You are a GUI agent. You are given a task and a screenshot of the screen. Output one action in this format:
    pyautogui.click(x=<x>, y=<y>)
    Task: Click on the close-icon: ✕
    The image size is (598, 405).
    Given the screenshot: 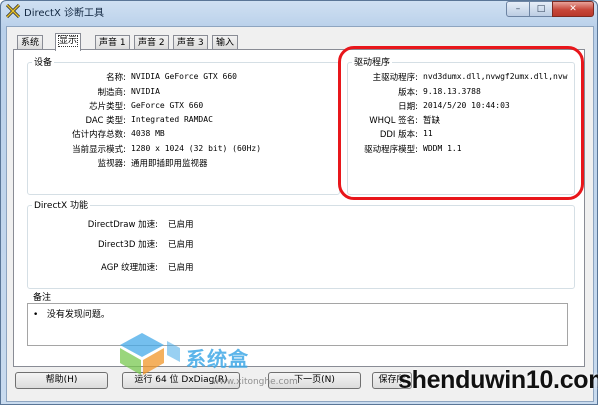 What is the action you would take?
    pyautogui.click(x=573, y=9)
    